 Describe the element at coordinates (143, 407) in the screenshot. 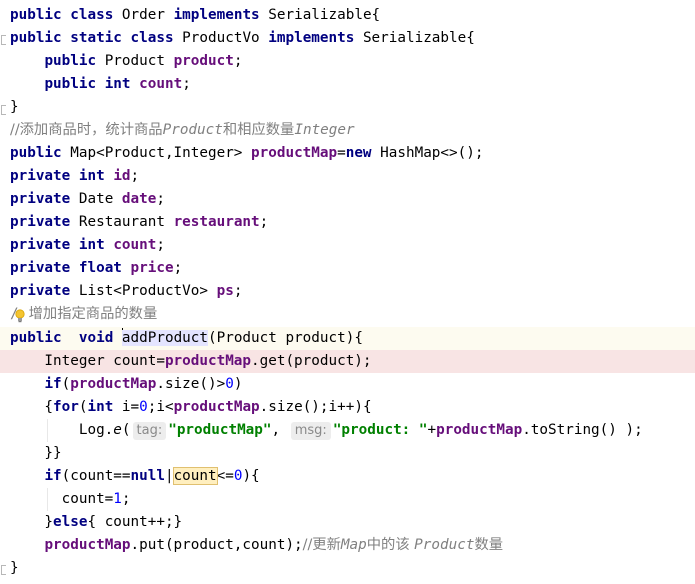

I see `number-literal: 0` at that location.